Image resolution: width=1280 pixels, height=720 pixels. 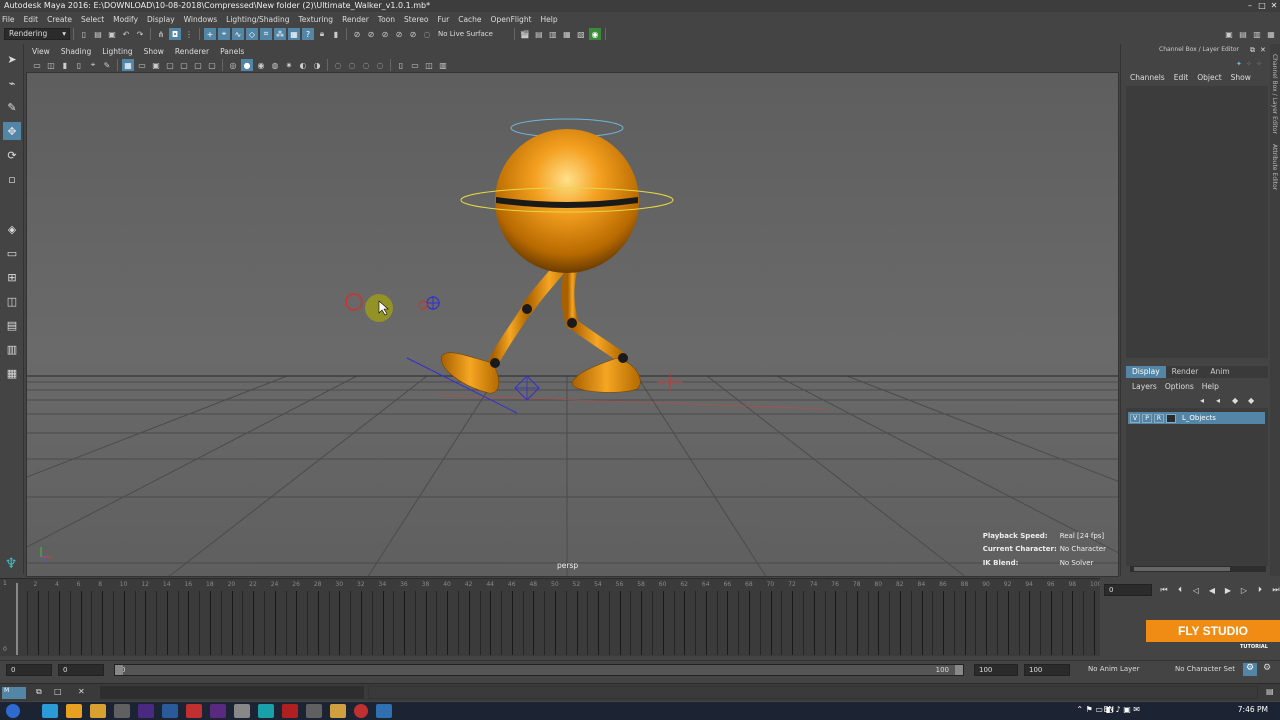 I want to click on grease-pencil-icon: ✎, so click(x=107, y=65).